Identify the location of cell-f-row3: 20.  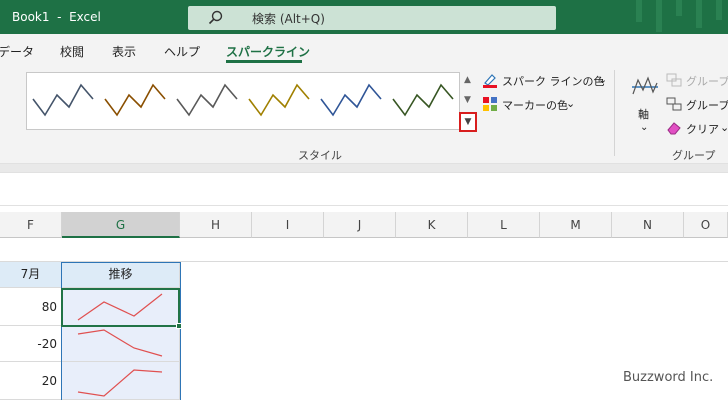
(31, 381).